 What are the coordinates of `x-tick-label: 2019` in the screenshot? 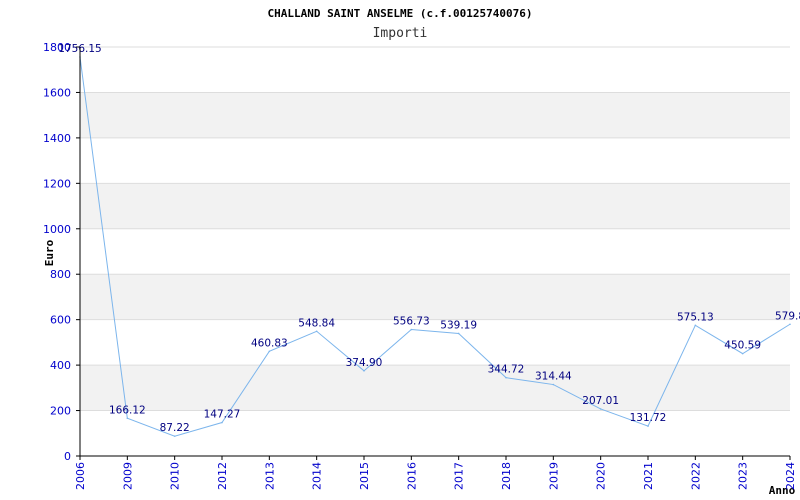 It's located at (553, 476).